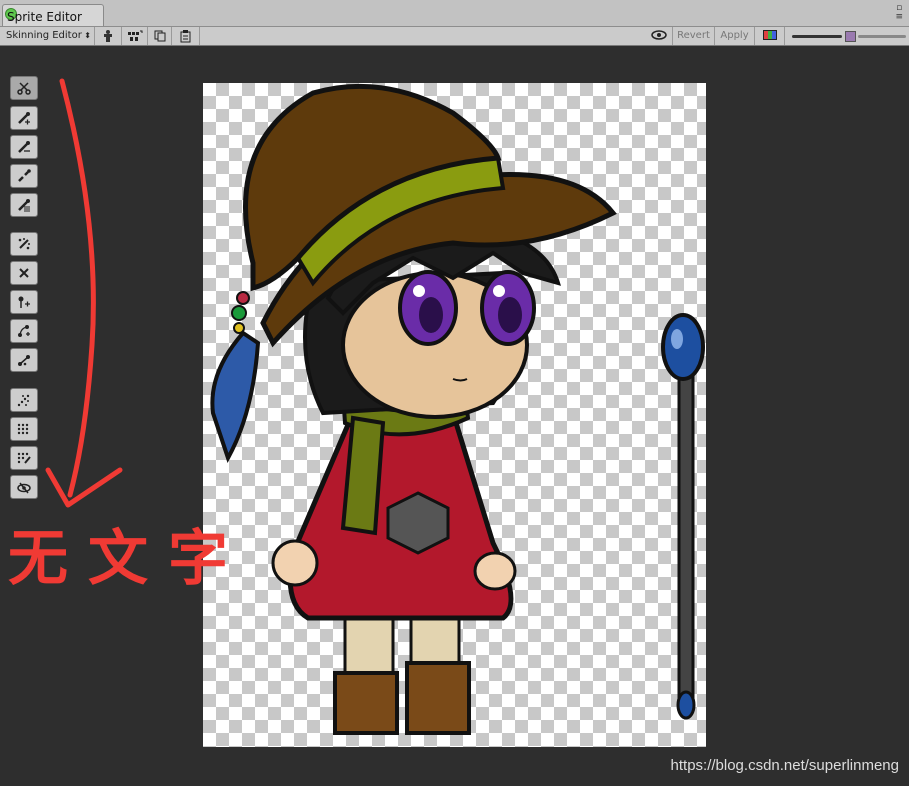  Describe the element at coordinates (186, 36) in the screenshot. I see `paste-icon` at that location.